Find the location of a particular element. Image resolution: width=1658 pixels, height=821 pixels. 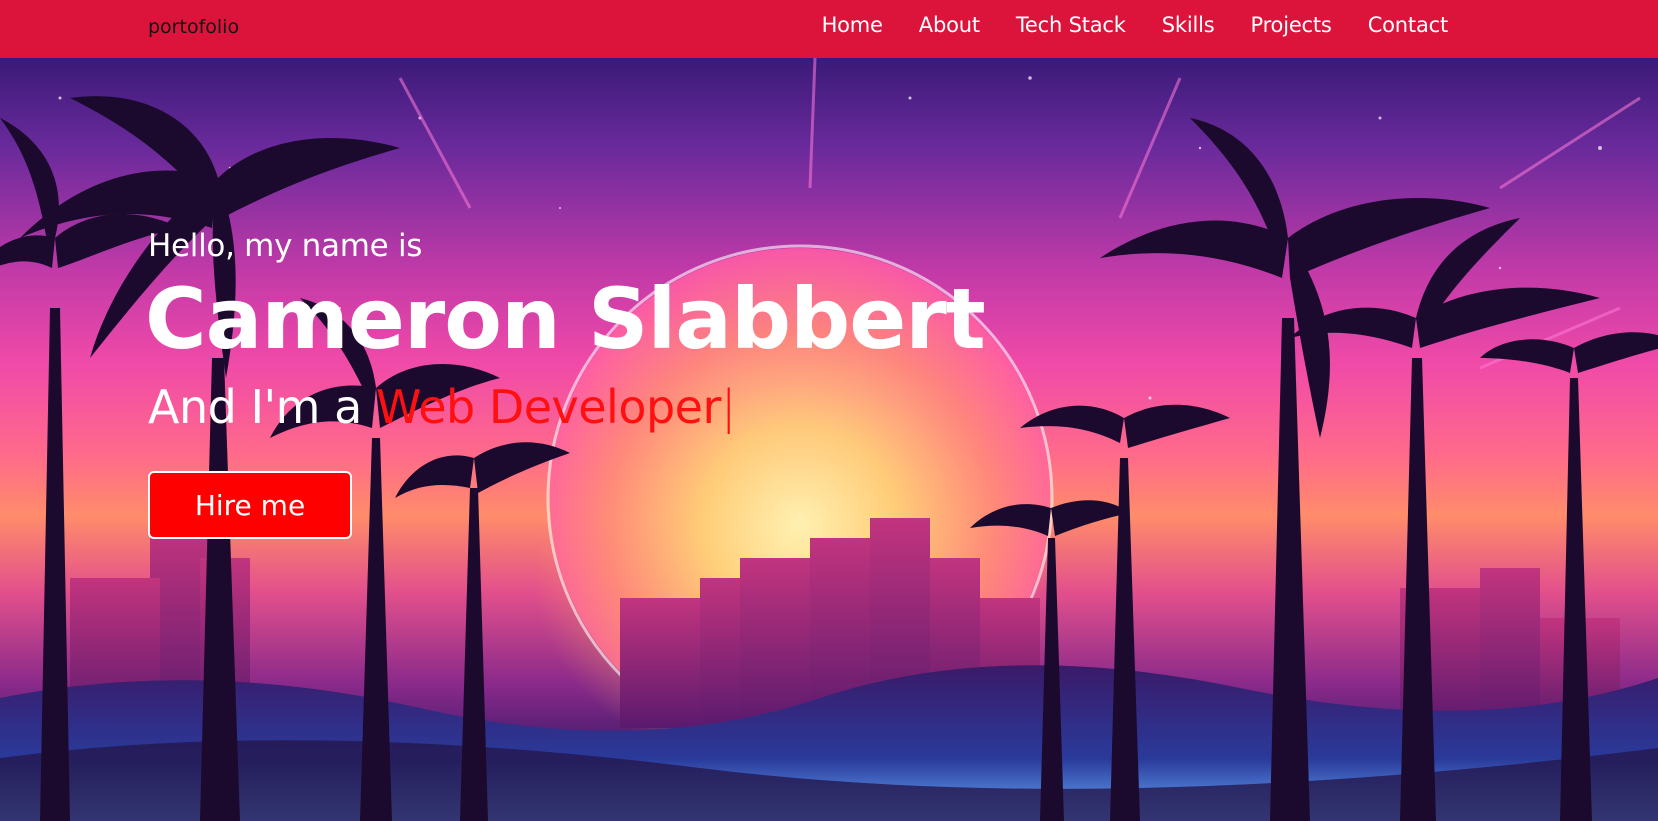

logo: portofolio is located at coordinates (193, 27).